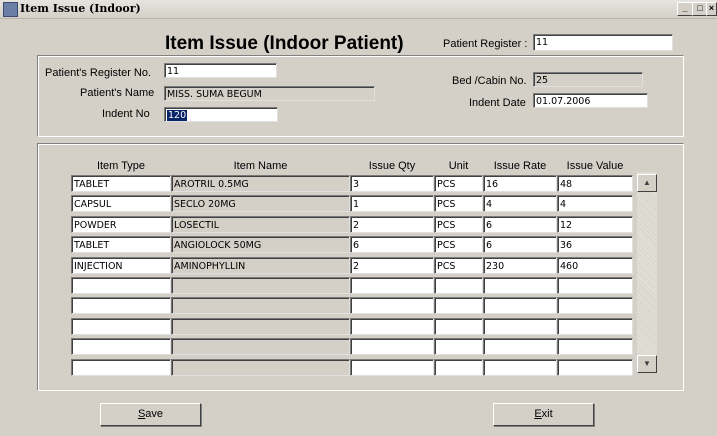 This screenshot has width=717, height=436. I want to click on indent-date-input: 01.07.2006, so click(590, 100).